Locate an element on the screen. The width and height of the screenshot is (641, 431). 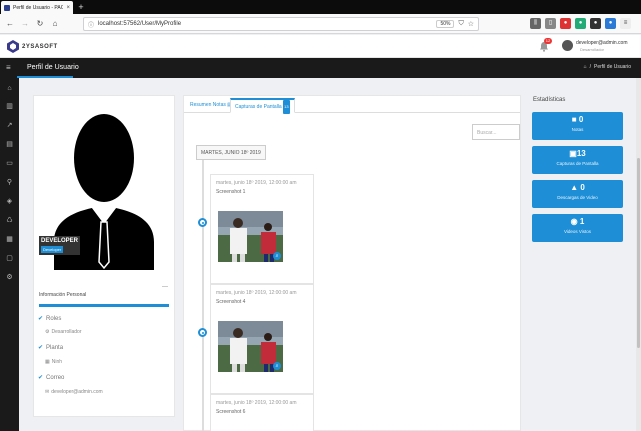
stat-label: Capturas de Pantalla is located at coordinates (577, 163).